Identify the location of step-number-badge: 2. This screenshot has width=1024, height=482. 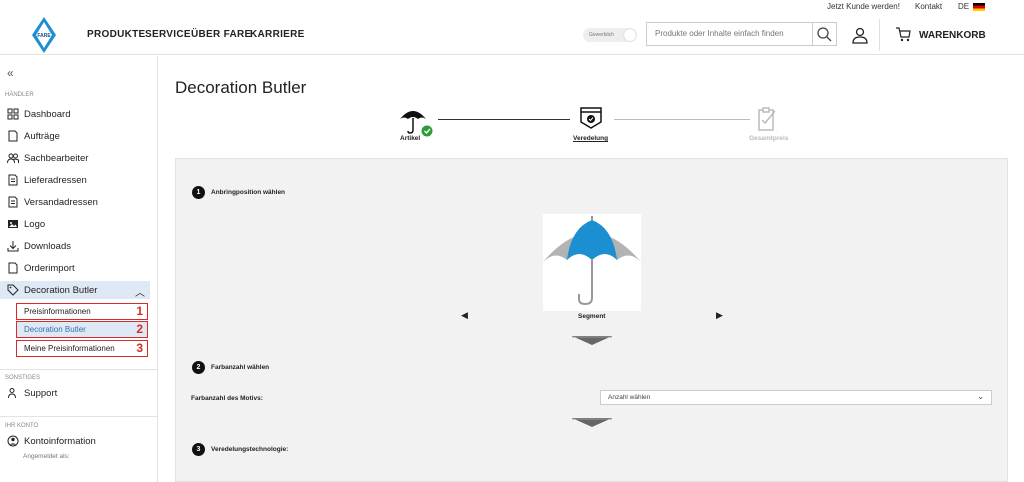
(198, 367).